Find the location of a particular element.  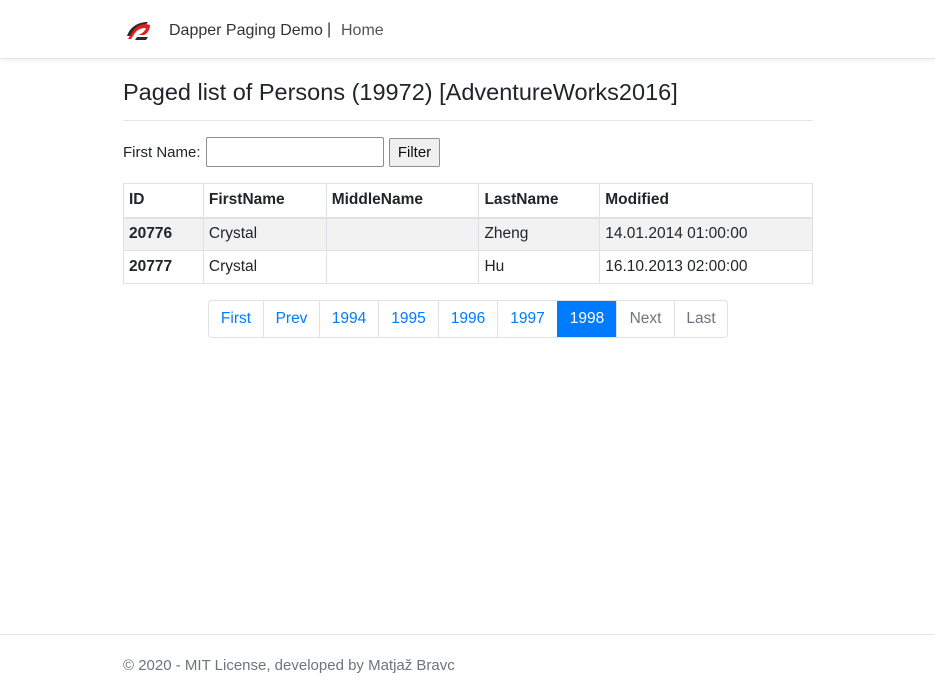

column-header-id: ID is located at coordinates (163, 201).